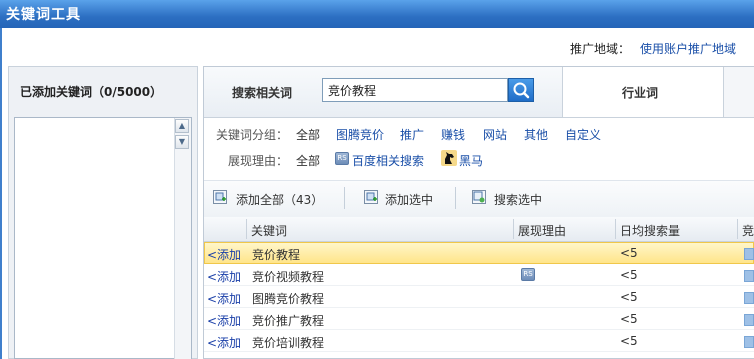  Describe the element at coordinates (377, 14) in the screenshot. I see `title-bar: 关键词工具` at that location.